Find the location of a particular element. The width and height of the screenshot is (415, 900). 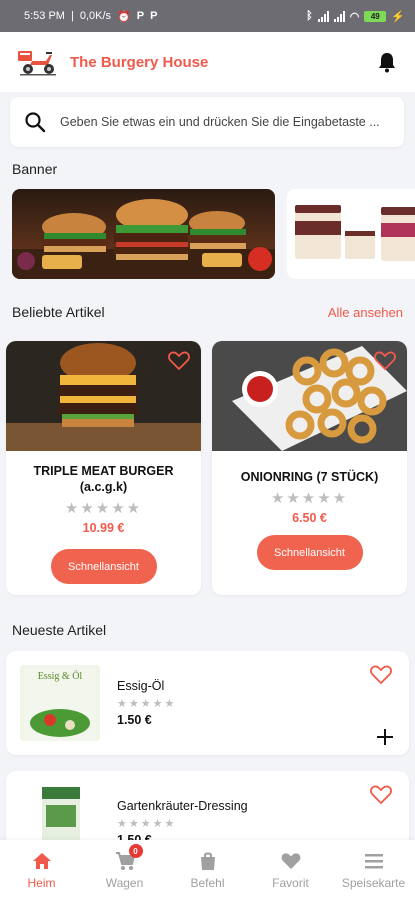

product-name: ONIONRING (7 STÜCK) is located at coordinates (309, 477).